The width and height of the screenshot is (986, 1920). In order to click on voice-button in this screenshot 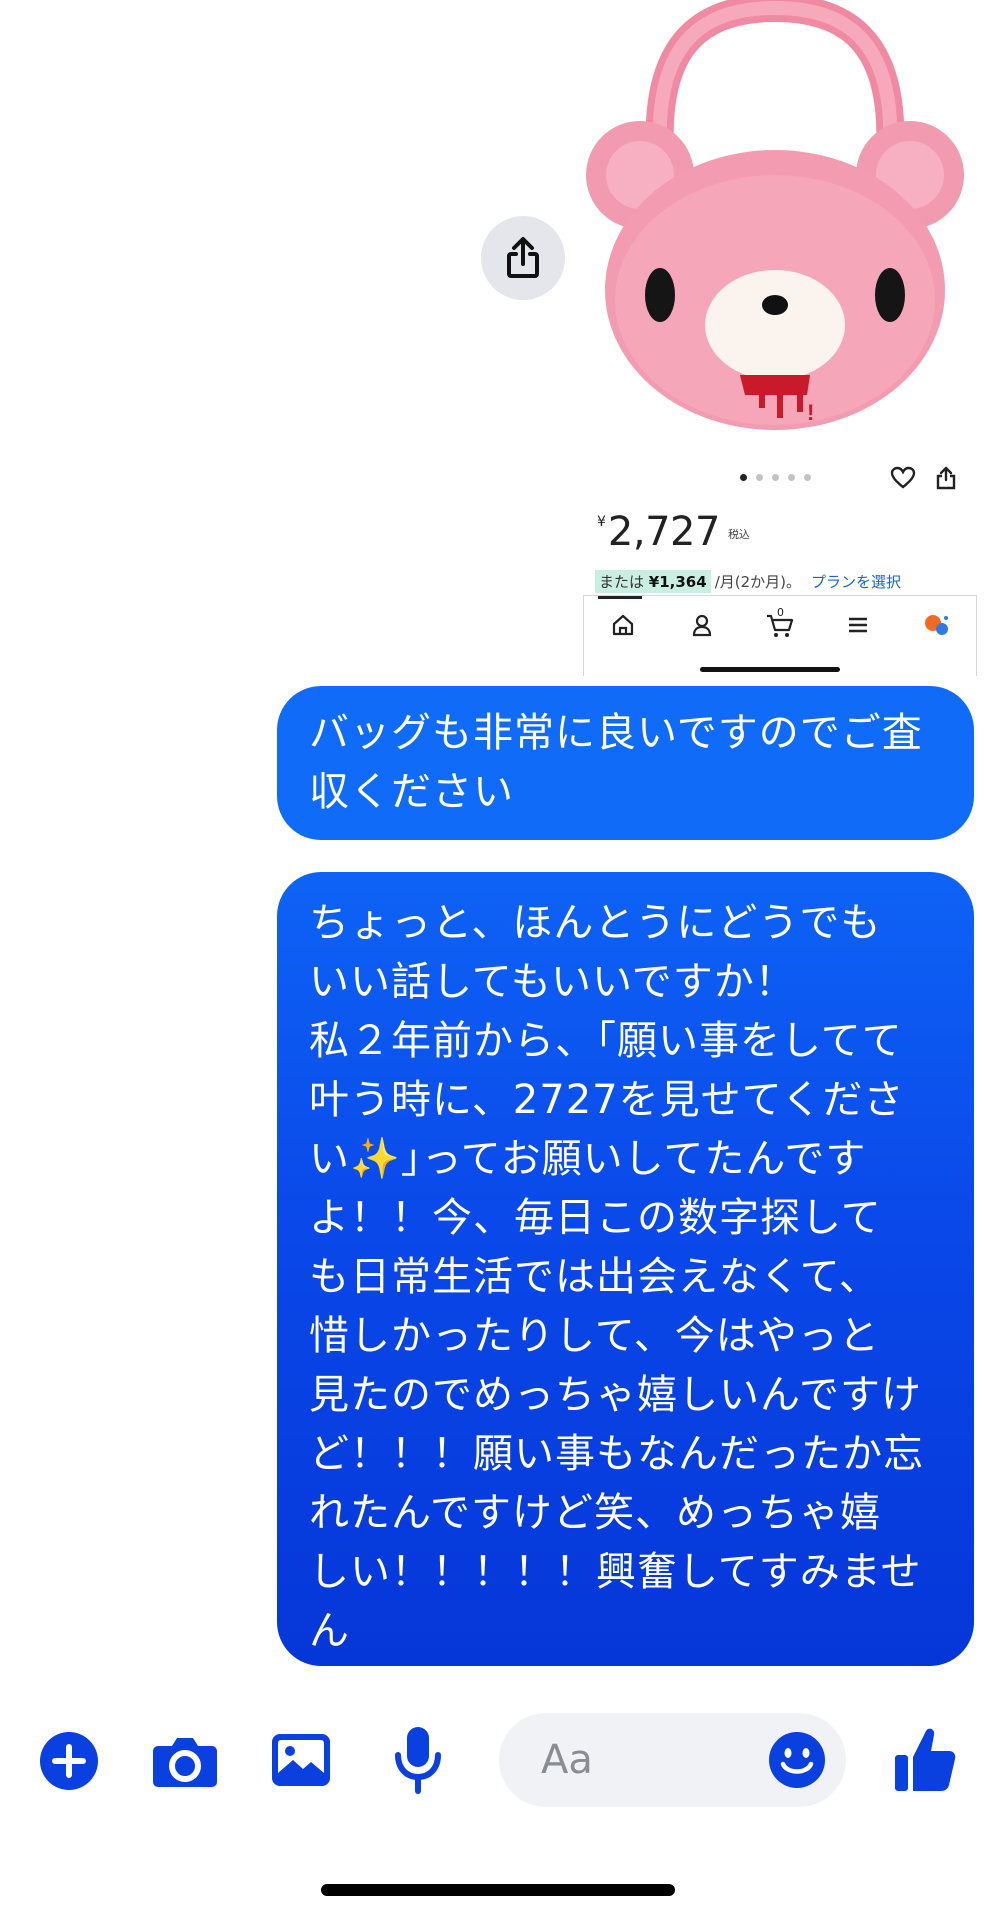, I will do `click(418, 1760)`.